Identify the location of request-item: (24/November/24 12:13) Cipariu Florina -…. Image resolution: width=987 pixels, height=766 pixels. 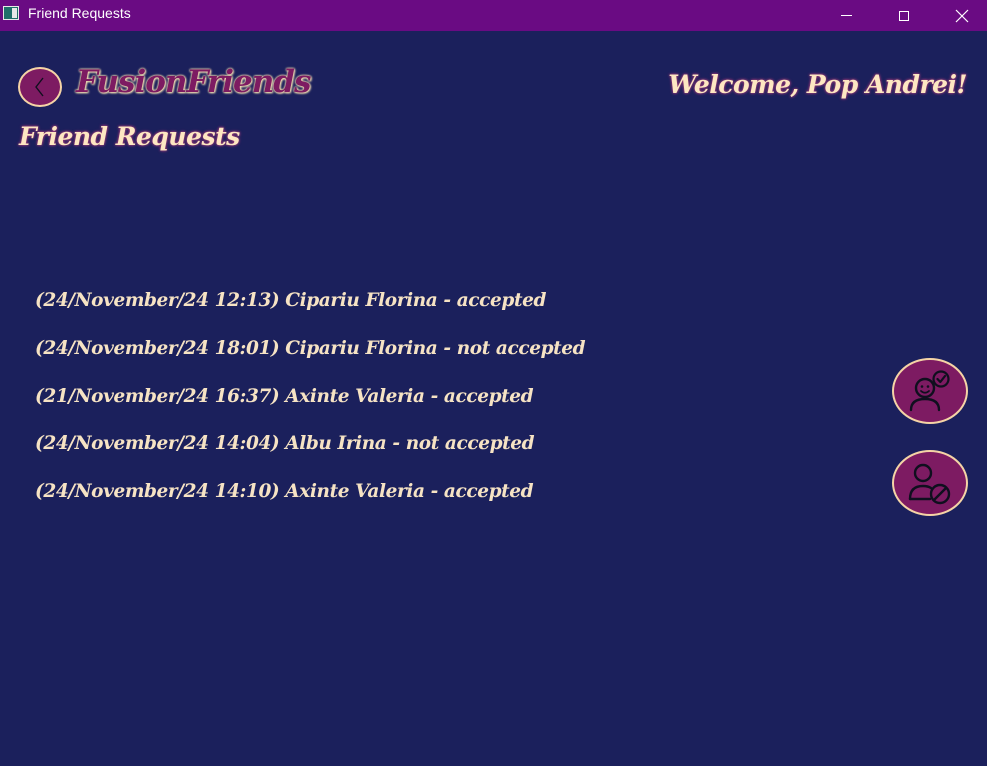
(310, 309).